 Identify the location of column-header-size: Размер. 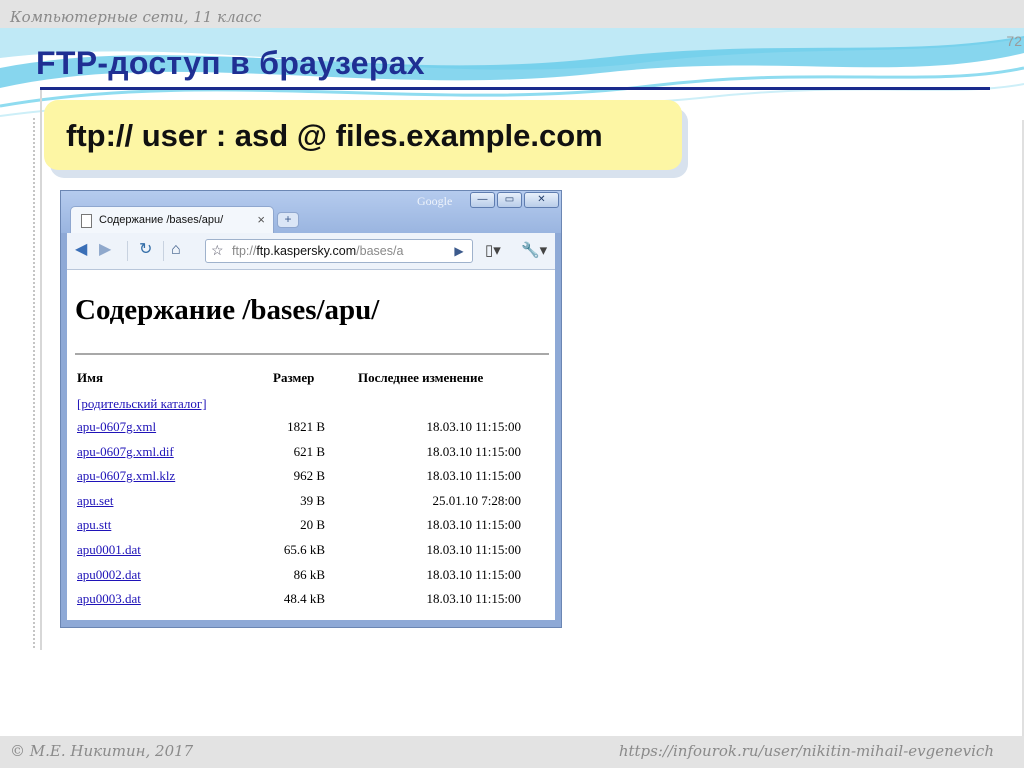
(294, 377).